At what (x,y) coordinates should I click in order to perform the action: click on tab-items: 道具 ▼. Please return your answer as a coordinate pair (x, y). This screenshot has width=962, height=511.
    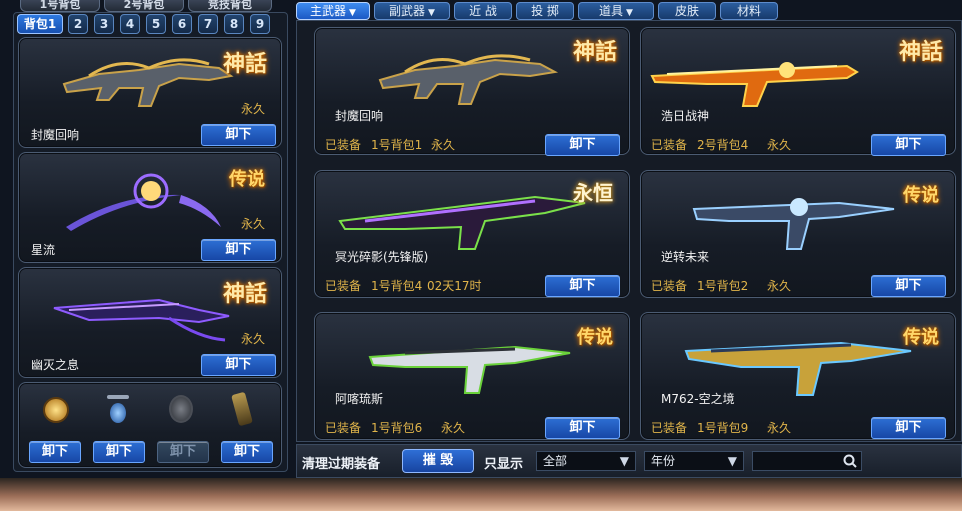
    Looking at the image, I should click on (616, 11).